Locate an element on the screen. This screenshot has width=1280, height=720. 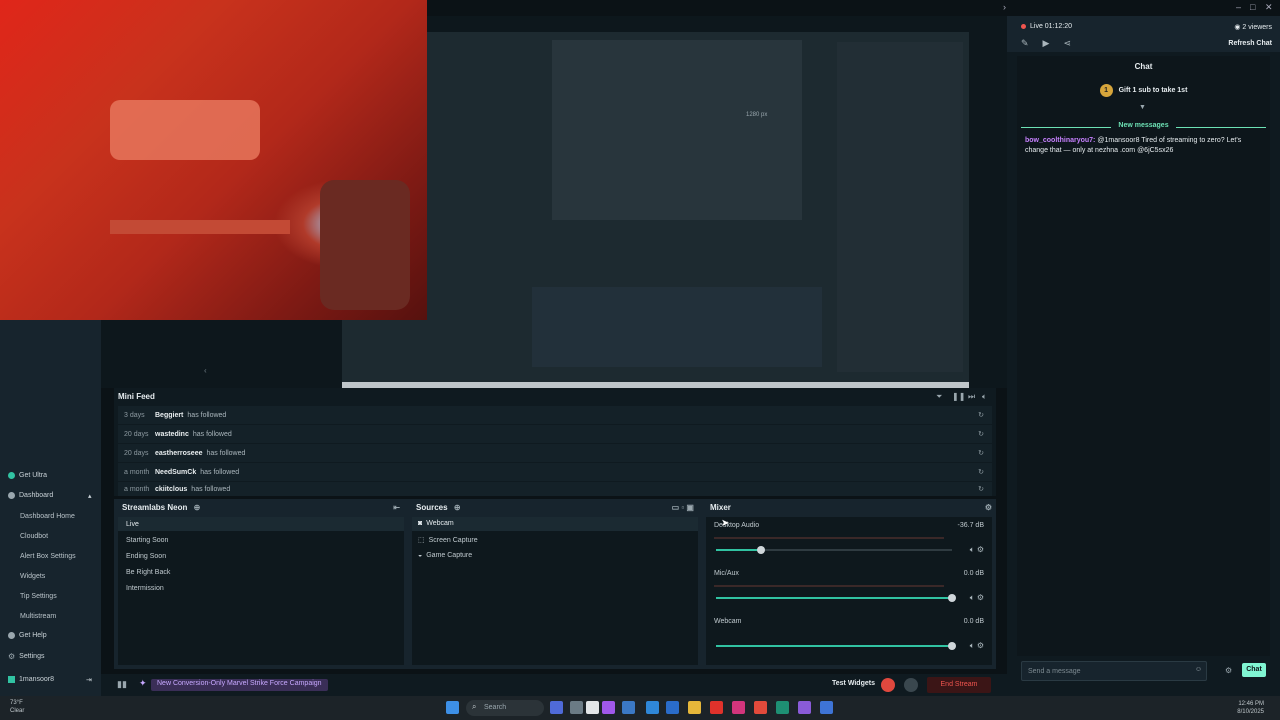
volume-icon: 🔈︎ is located at coordinates (984, 397).